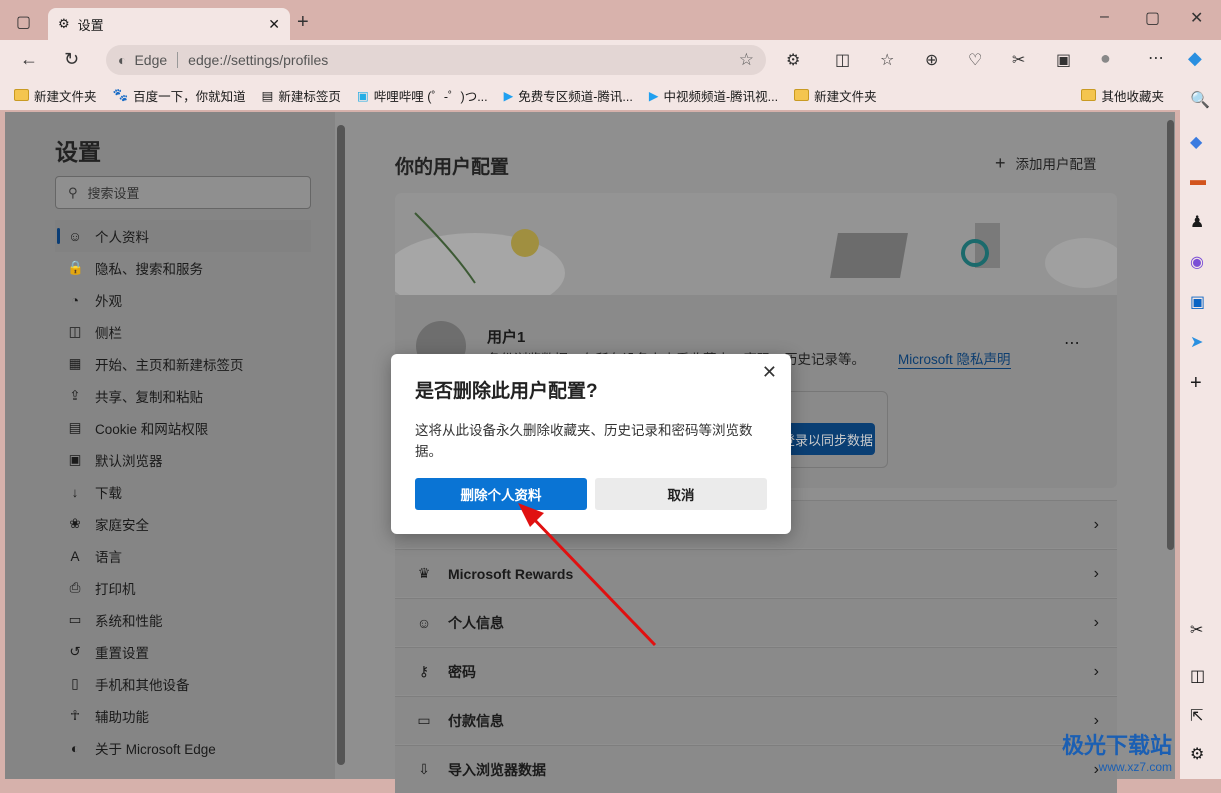 The width and height of the screenshot is (1221, 793). Describe the element at coordinates (681, 494) in the screenshot. I see `cancel-button: 取消` at that location.